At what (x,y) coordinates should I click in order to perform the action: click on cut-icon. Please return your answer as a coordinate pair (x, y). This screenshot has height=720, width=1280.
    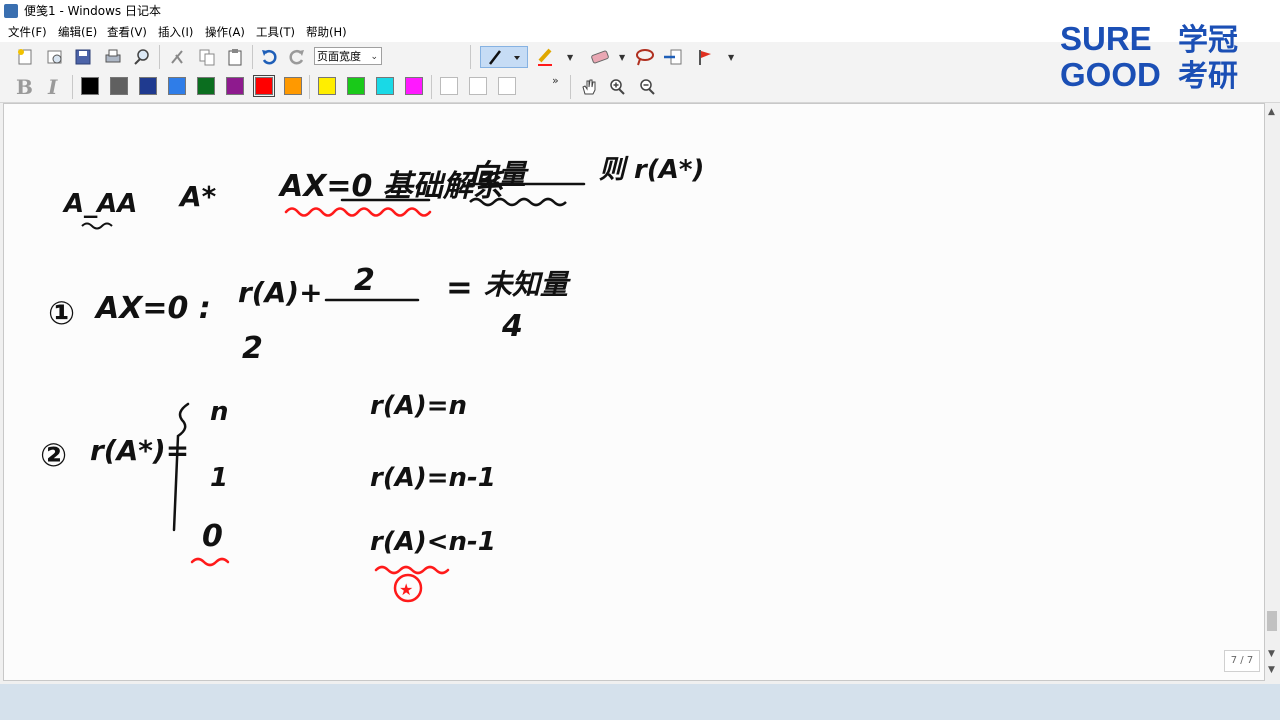
    Looking at the image, I should click on (177, 57).